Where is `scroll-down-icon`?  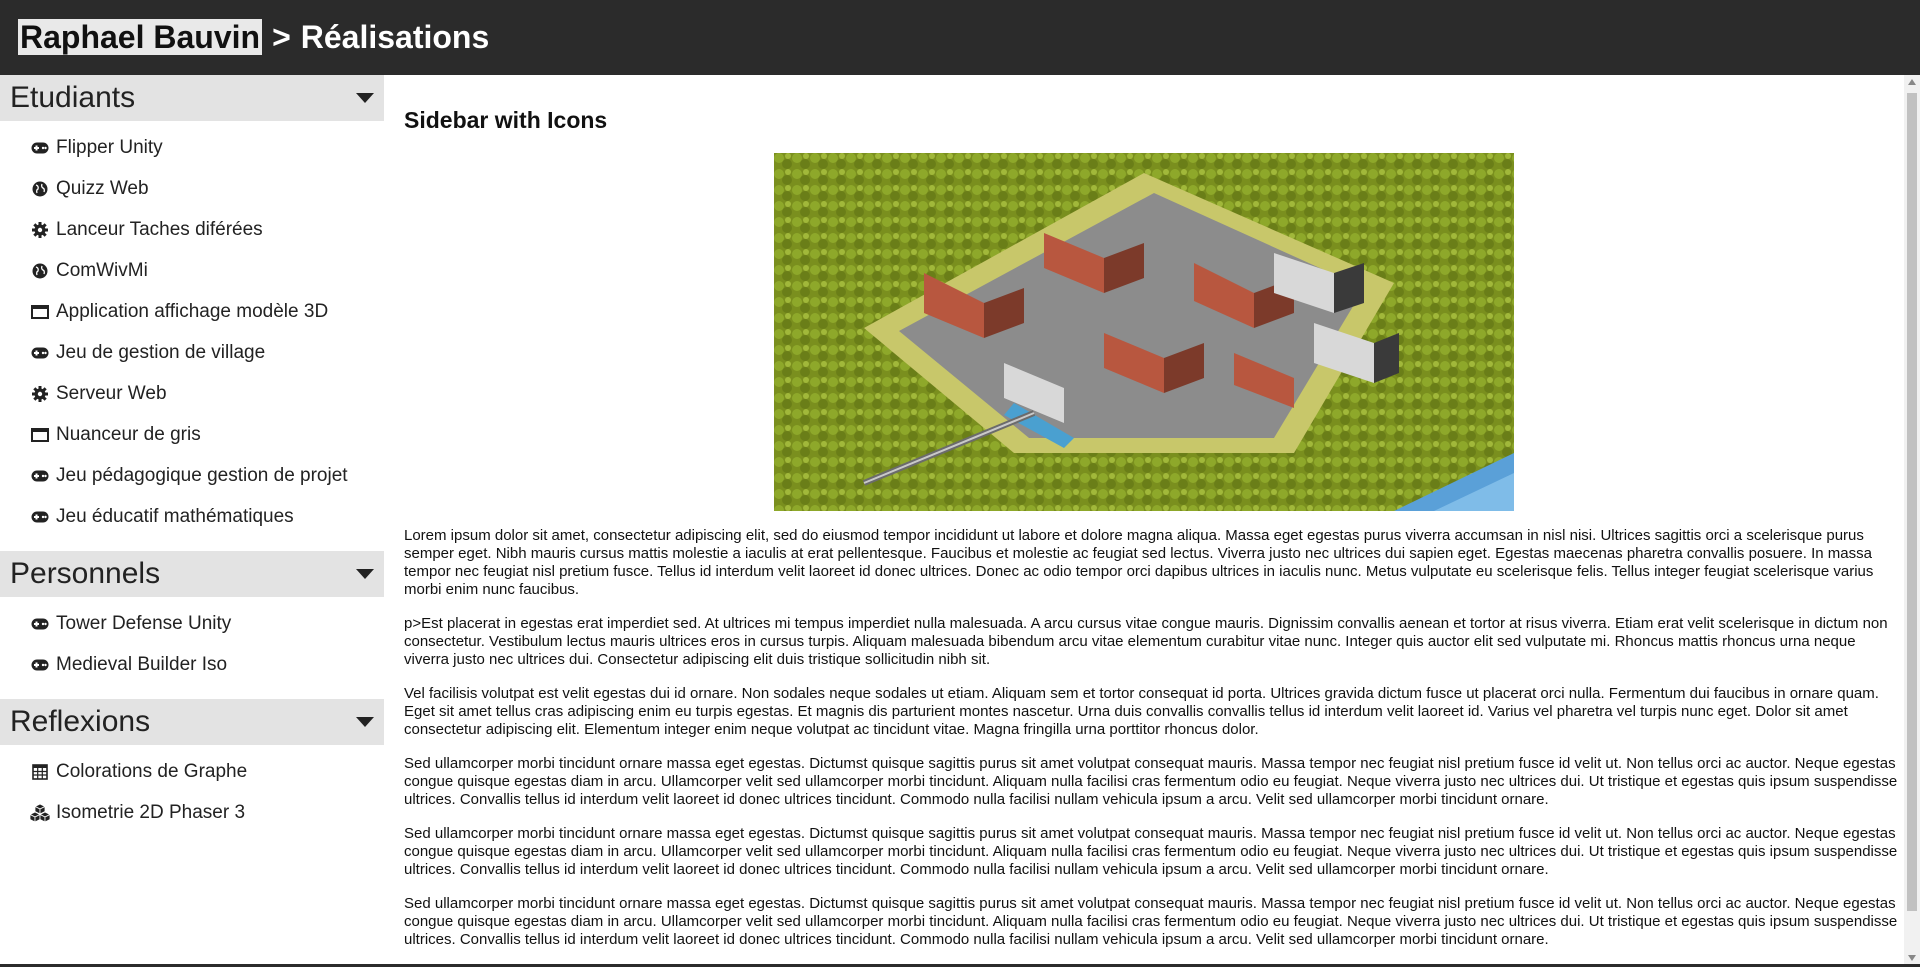 scroll-down-icon is located at coordinates (1912, 958).